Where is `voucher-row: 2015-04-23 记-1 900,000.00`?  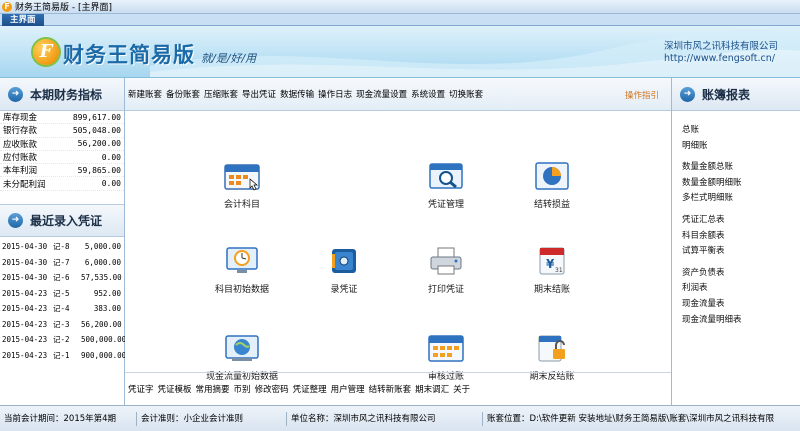
voucher-row: 2015-04-23 记-1 900,000.00 is located at coordinates (63, 355).